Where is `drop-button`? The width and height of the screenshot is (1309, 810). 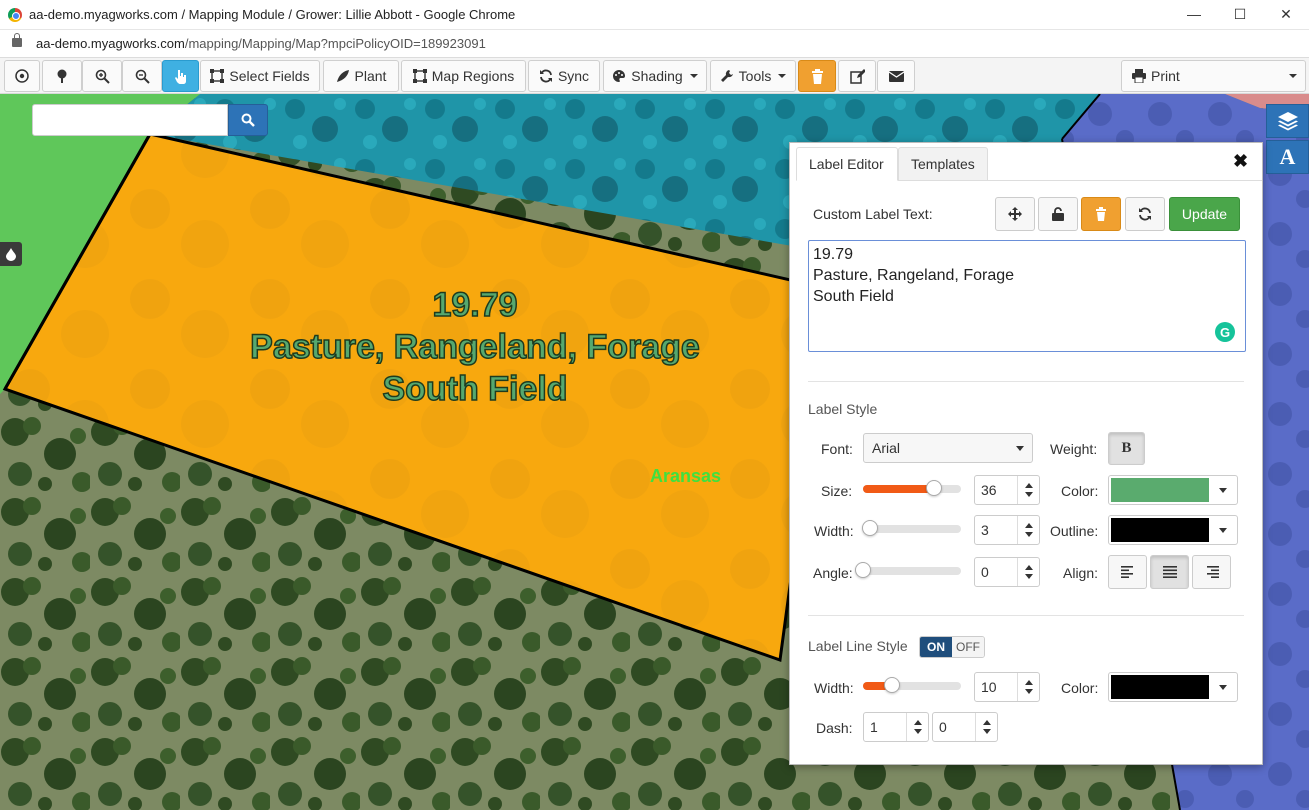 drop-button is located at coordinates (11, 254).